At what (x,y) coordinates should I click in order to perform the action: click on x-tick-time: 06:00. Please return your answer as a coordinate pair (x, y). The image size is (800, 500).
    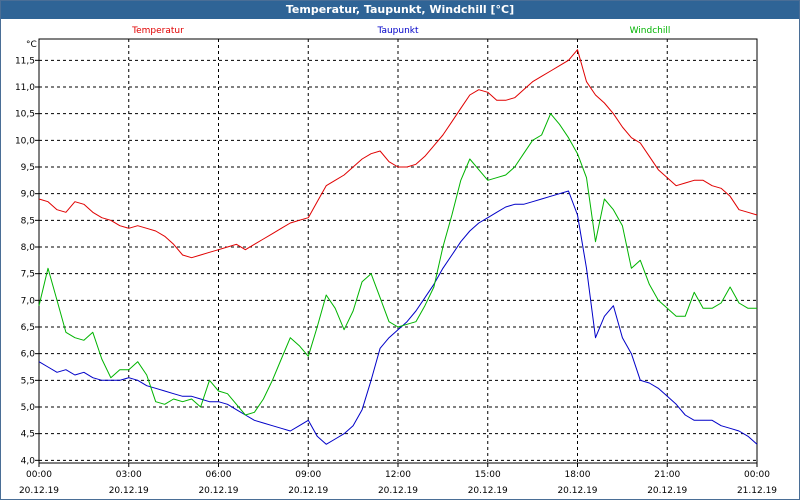
    Looking at the image, I should click on (219, 475).